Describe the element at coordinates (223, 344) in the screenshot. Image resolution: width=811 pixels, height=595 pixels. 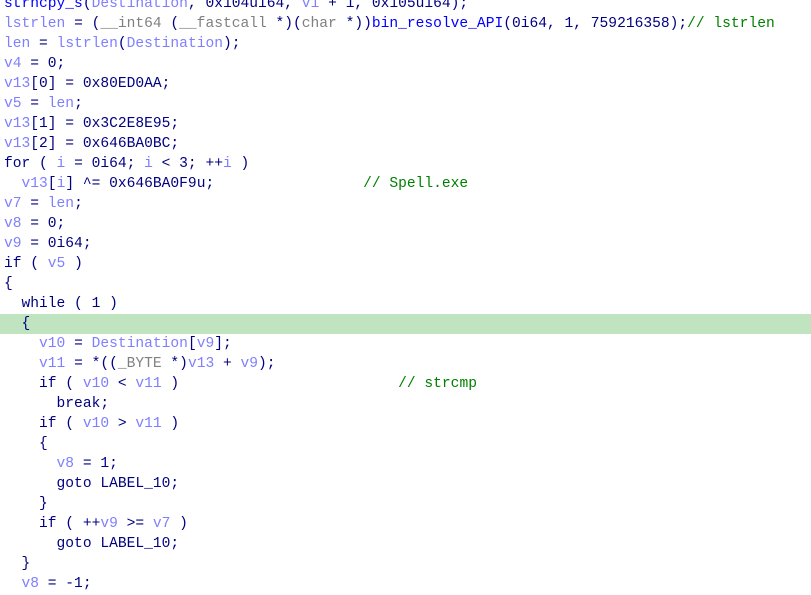
I see `code-token: ];` at that location.